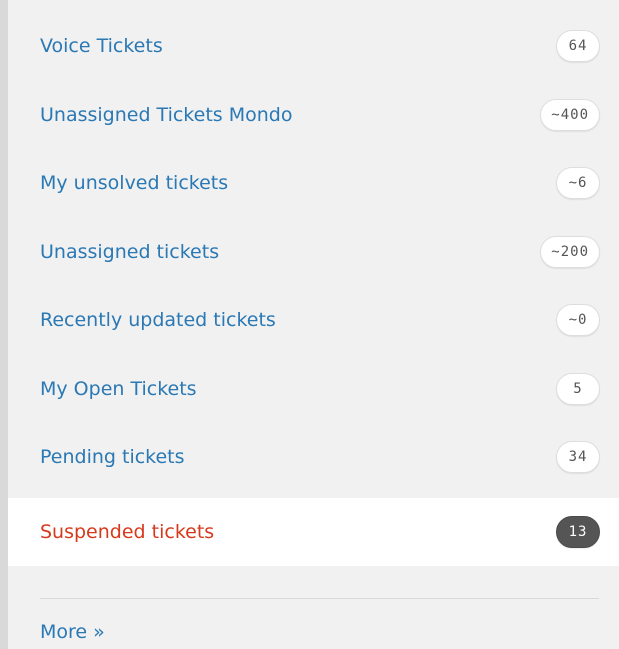  What do you see at coordinates (166, 115) in the screenshot?
I see `view-label: Unassigned Tickets Mondo` at bounding box center [166, 115].